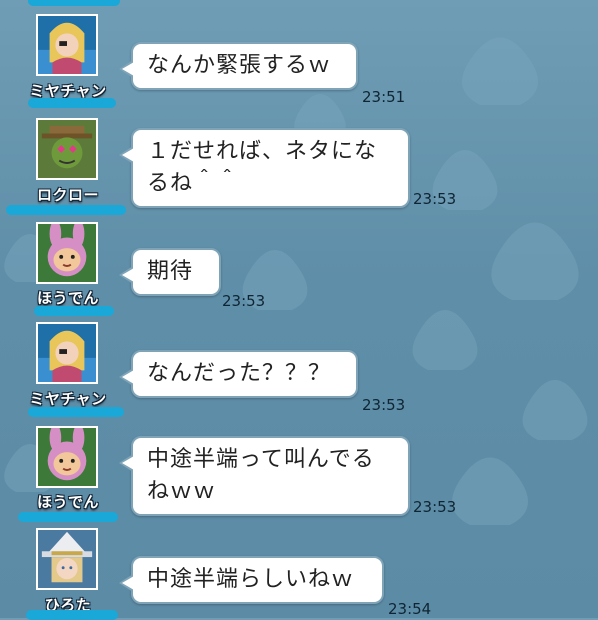 The width and height of the screenshot is (598, 620). I want to click on message-bubble: なんだった？？？, so click(238, 374).